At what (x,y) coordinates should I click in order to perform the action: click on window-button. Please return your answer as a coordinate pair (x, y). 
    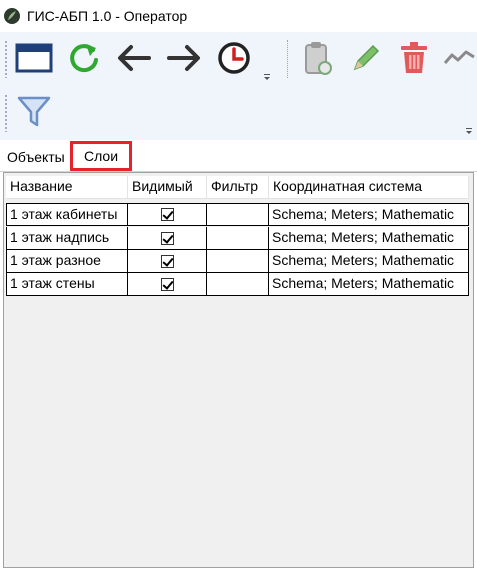
    Looking at the image, I should click on (34, 58).